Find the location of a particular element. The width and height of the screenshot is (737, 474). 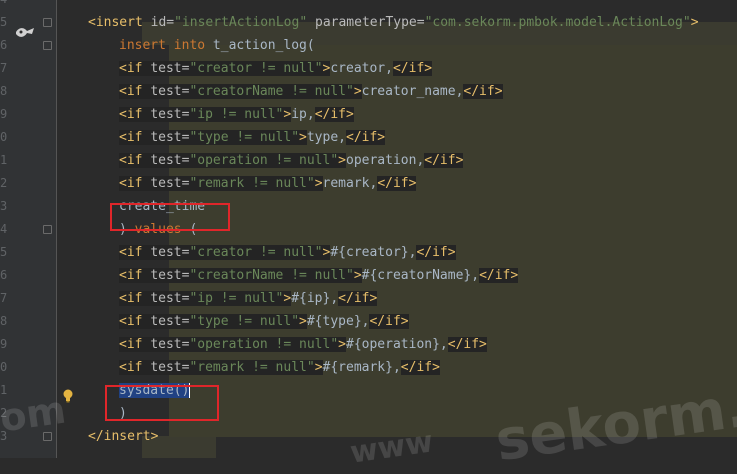

insert-id-value: "insertActionLog" is located at coordinates (241, 22).